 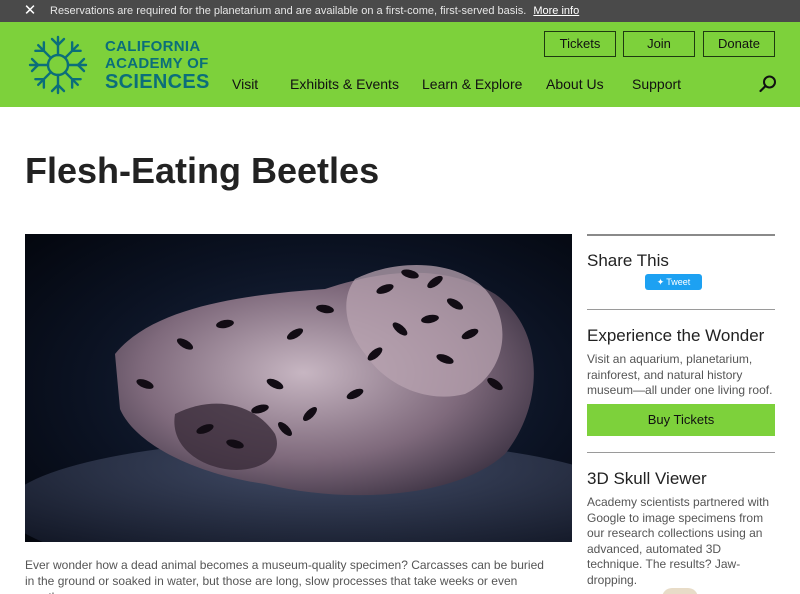 I want to click on academy-logo: CALIFORNIA ACADEMY OF SCIENCES, so click(x=116, y=65).